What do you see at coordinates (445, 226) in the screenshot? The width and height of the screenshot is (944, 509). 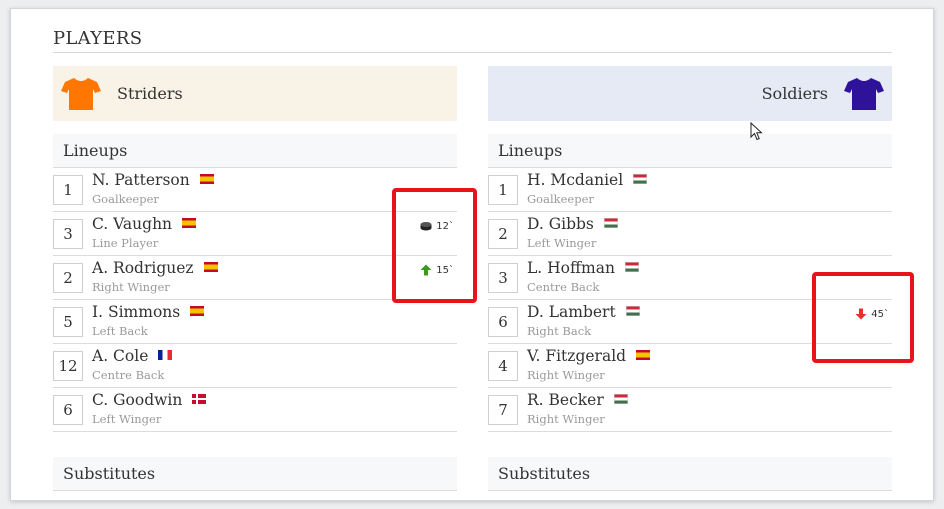 I see `event-minute: 12`` at bounding box center [445, 226].